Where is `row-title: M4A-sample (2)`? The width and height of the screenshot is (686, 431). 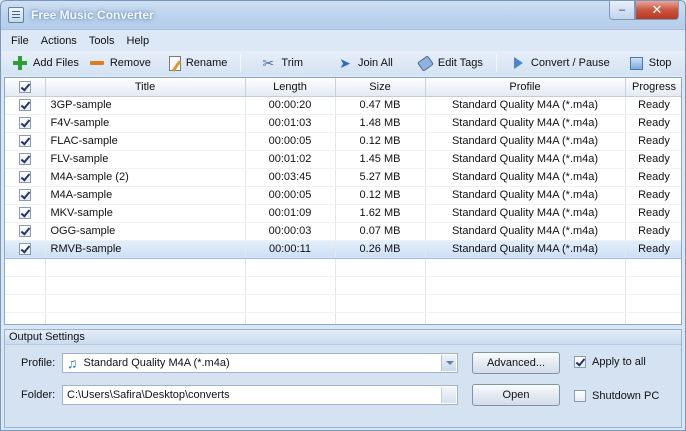
row-title: M4A-sample (2) is located at coordinates (145, 177).